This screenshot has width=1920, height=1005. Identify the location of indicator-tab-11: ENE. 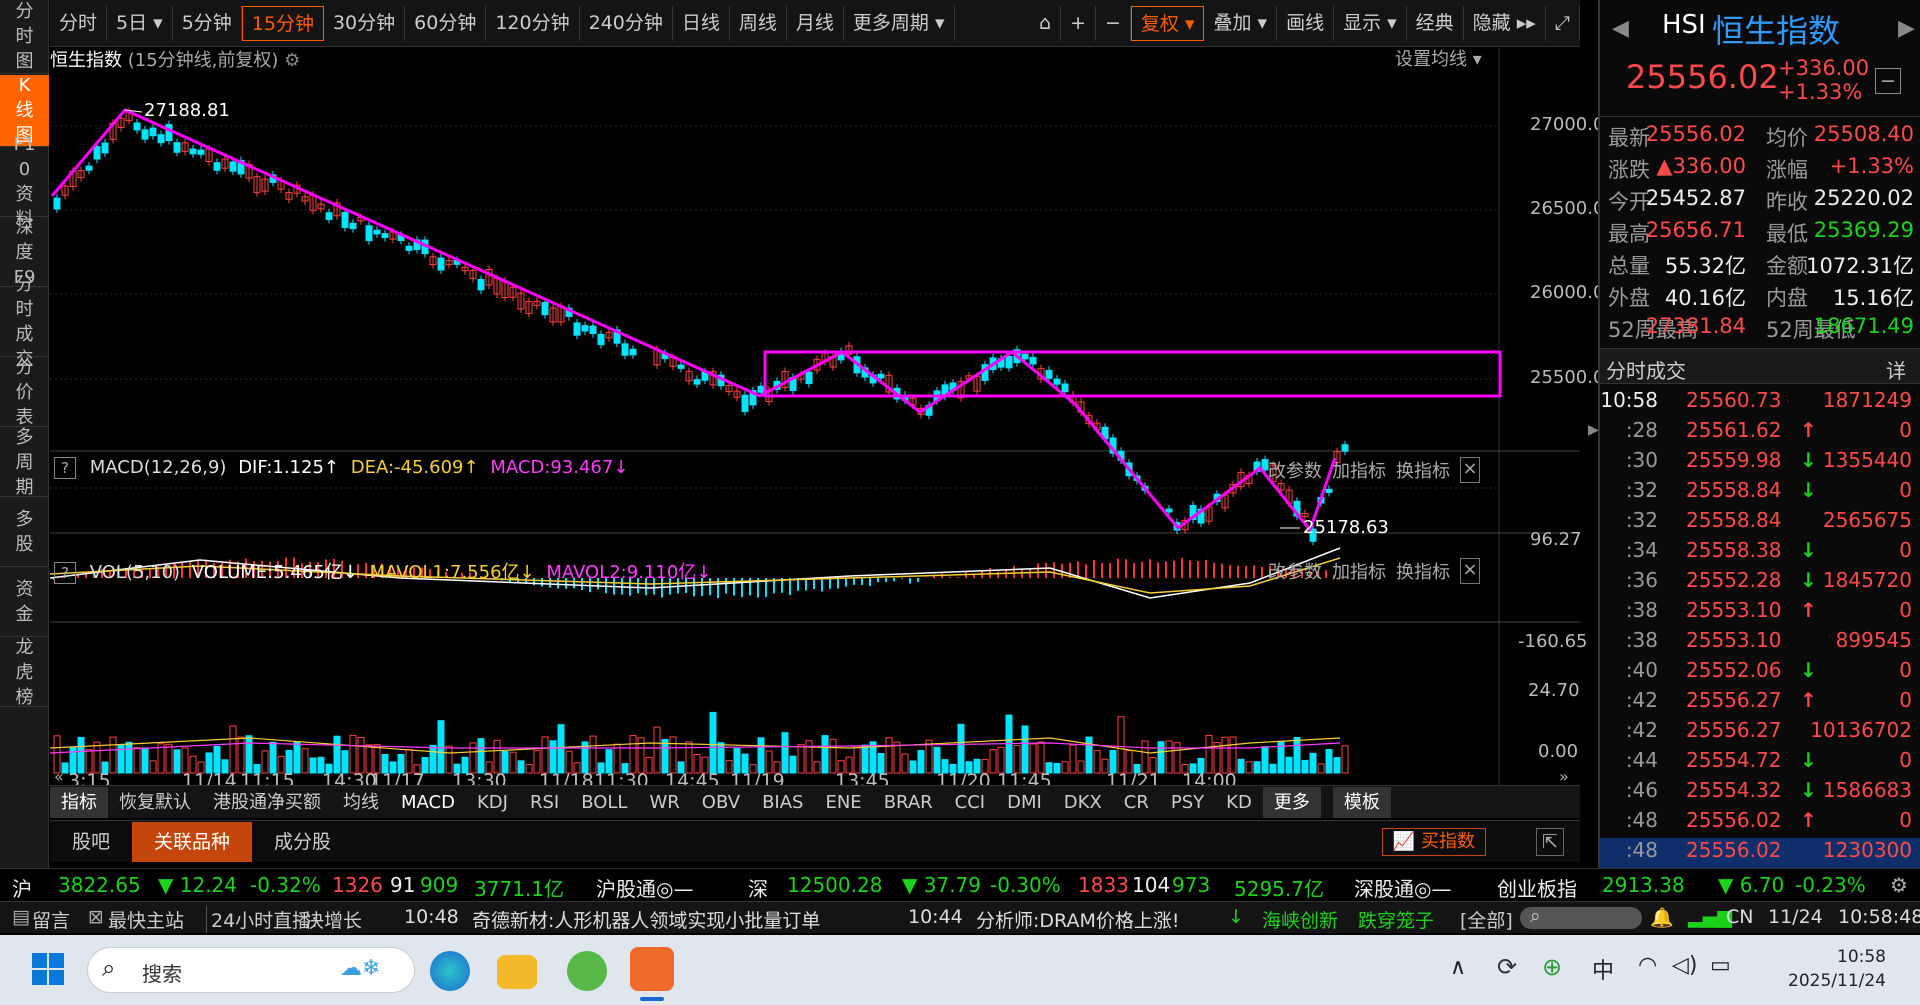
(843, 802).